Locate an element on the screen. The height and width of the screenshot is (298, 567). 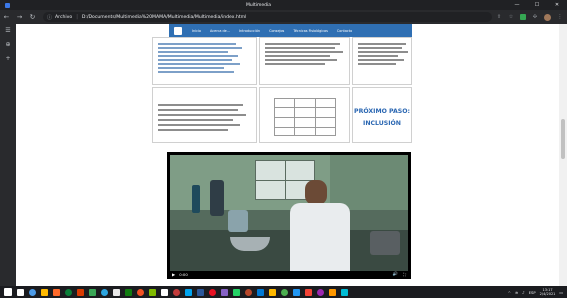
clock: 13:17 2/4/2021 is located at coordinates (548, 292).